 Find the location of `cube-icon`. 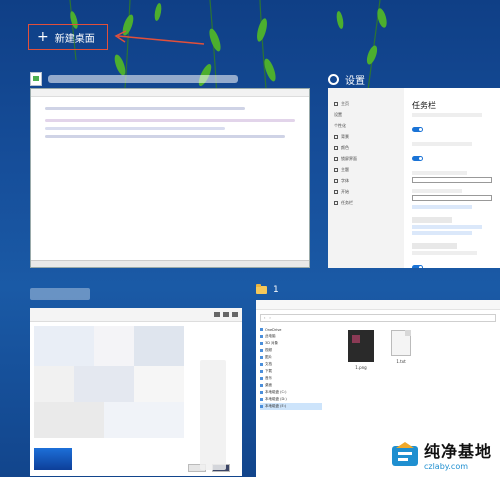

cube-icon is located at coordinates (261, 343).